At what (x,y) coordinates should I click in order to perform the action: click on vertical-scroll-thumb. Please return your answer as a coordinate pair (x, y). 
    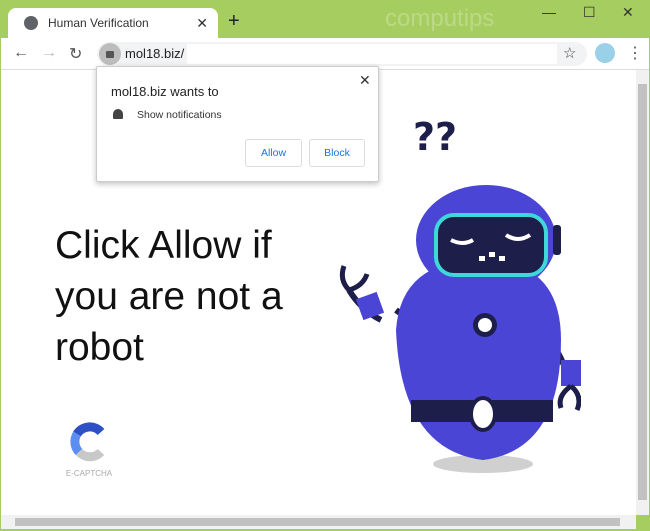
    Looking at the image, I should click on (642, 292).